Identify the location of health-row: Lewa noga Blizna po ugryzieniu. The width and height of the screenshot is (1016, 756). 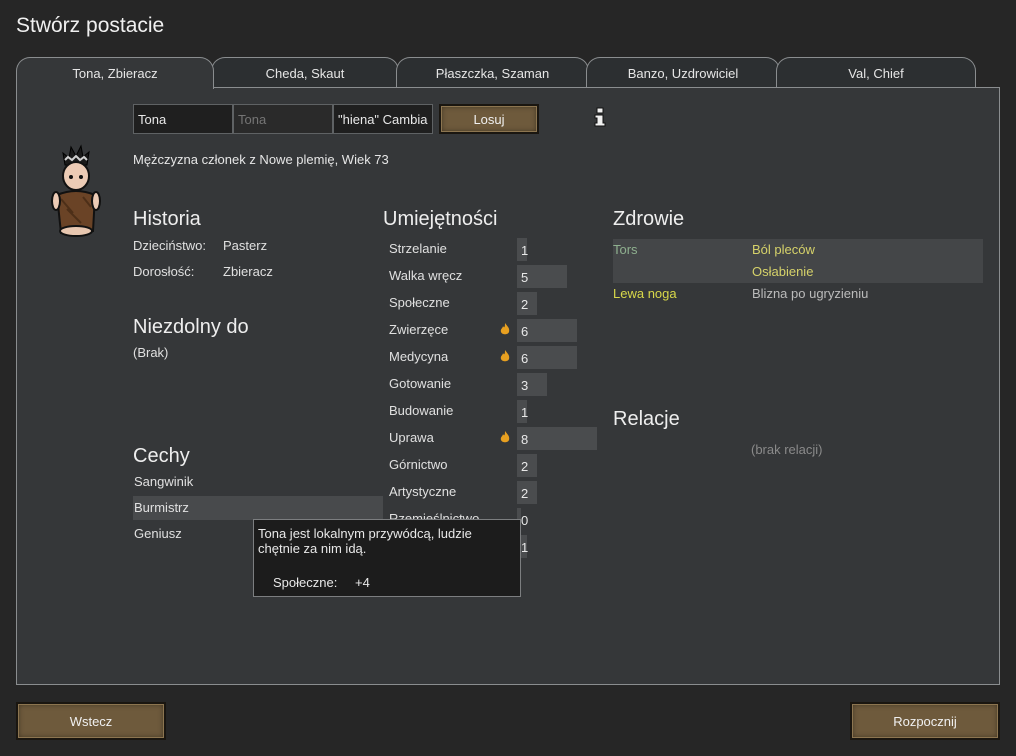
(798, 294).